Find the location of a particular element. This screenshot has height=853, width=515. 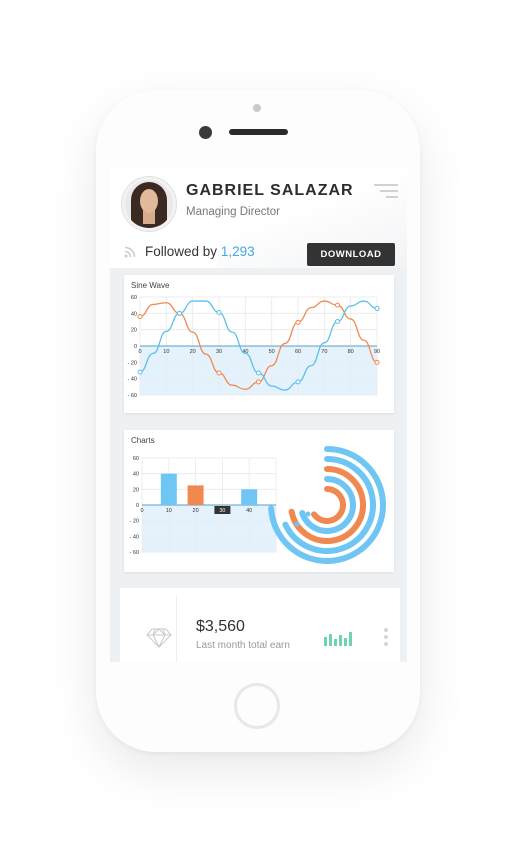

followed-label: Followed by is located at coordinates (181, 251).